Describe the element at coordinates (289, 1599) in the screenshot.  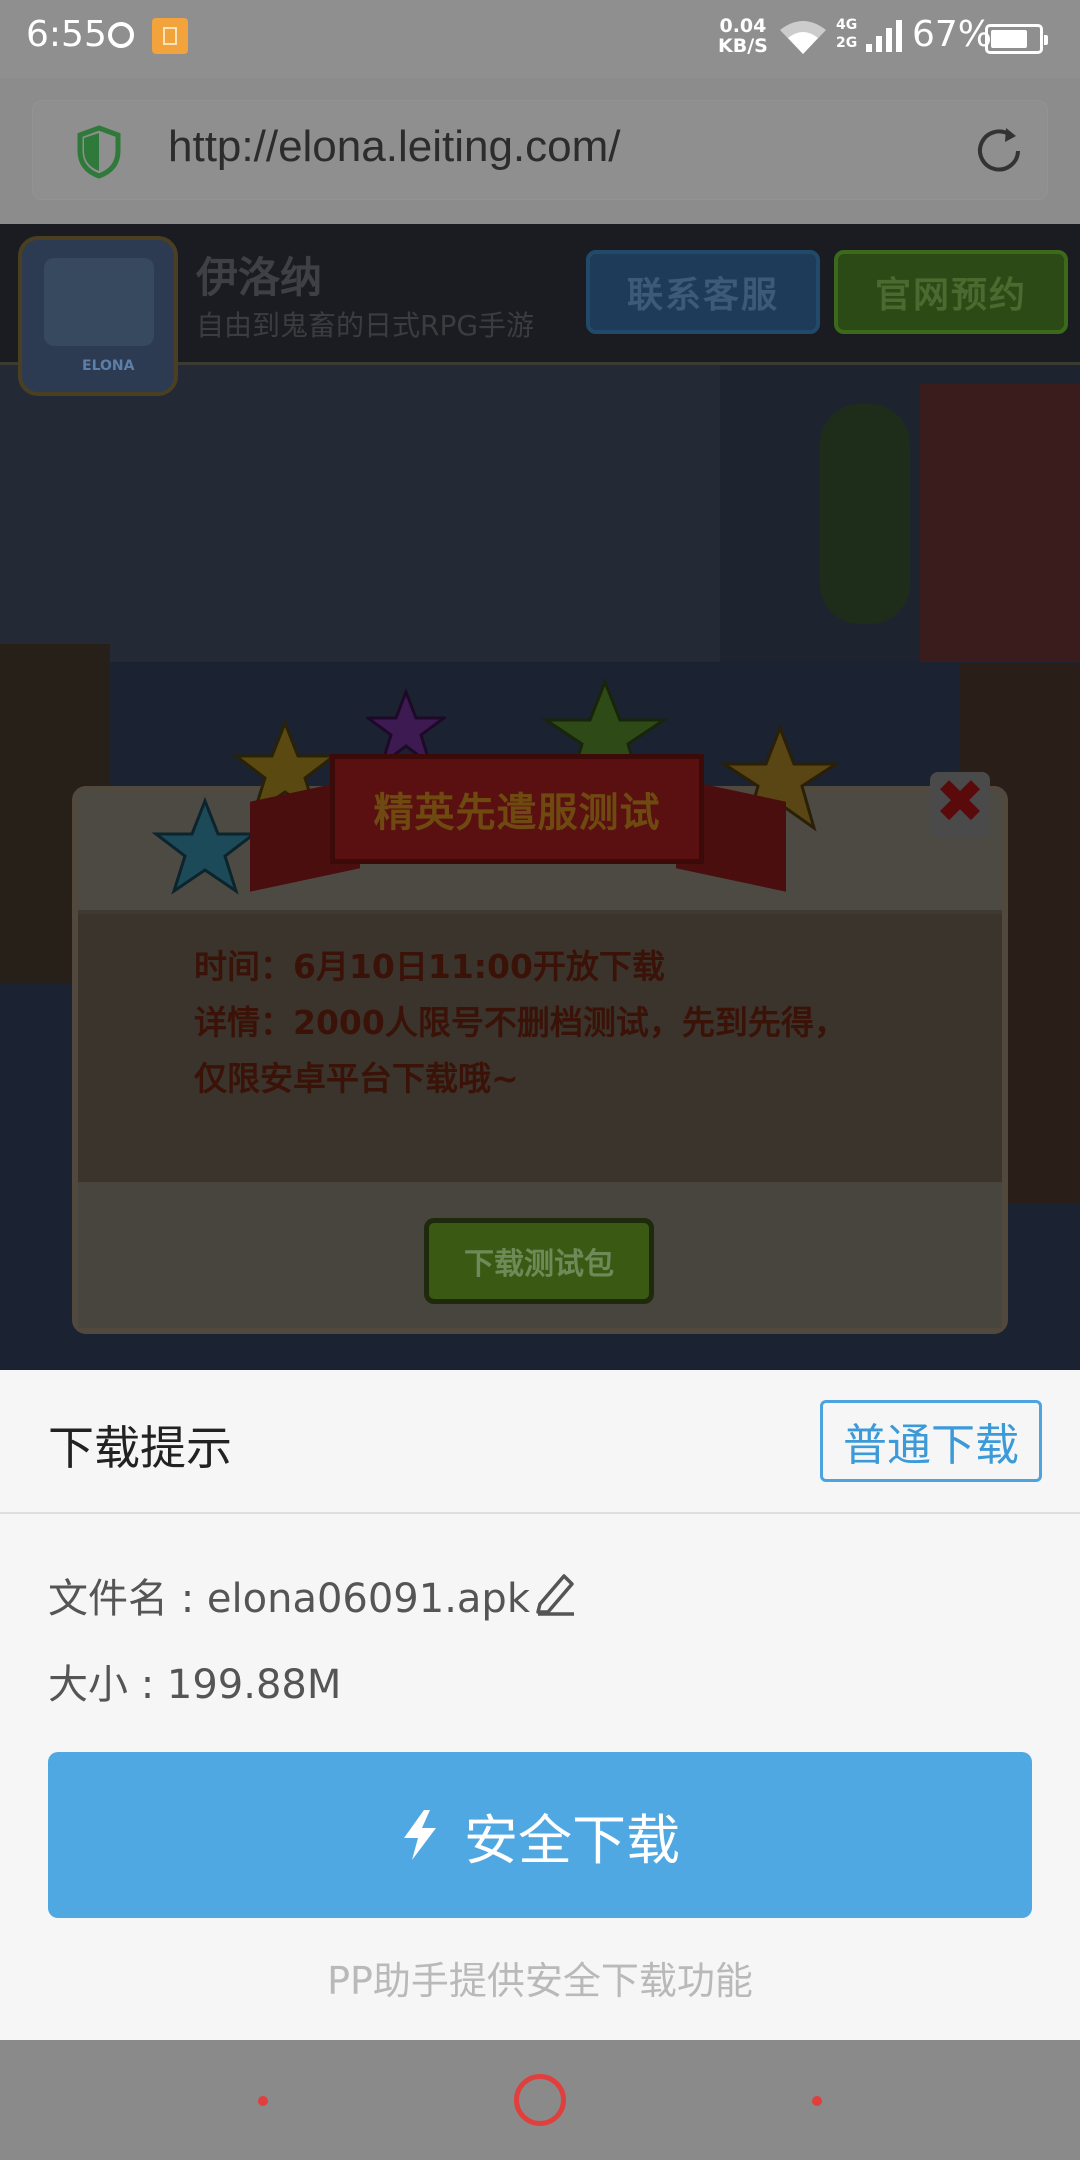
I see `file-name-label: 文件名 : elona06091.apk` at that location.